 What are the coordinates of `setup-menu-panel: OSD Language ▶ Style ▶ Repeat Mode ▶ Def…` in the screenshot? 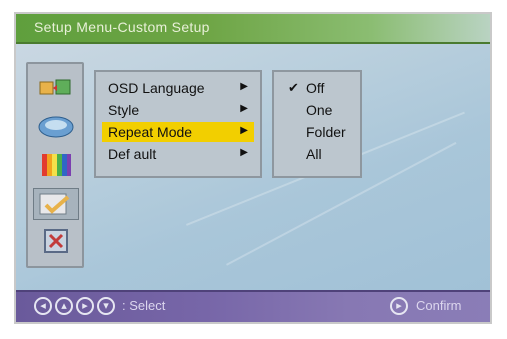 It's located at (178, 124).